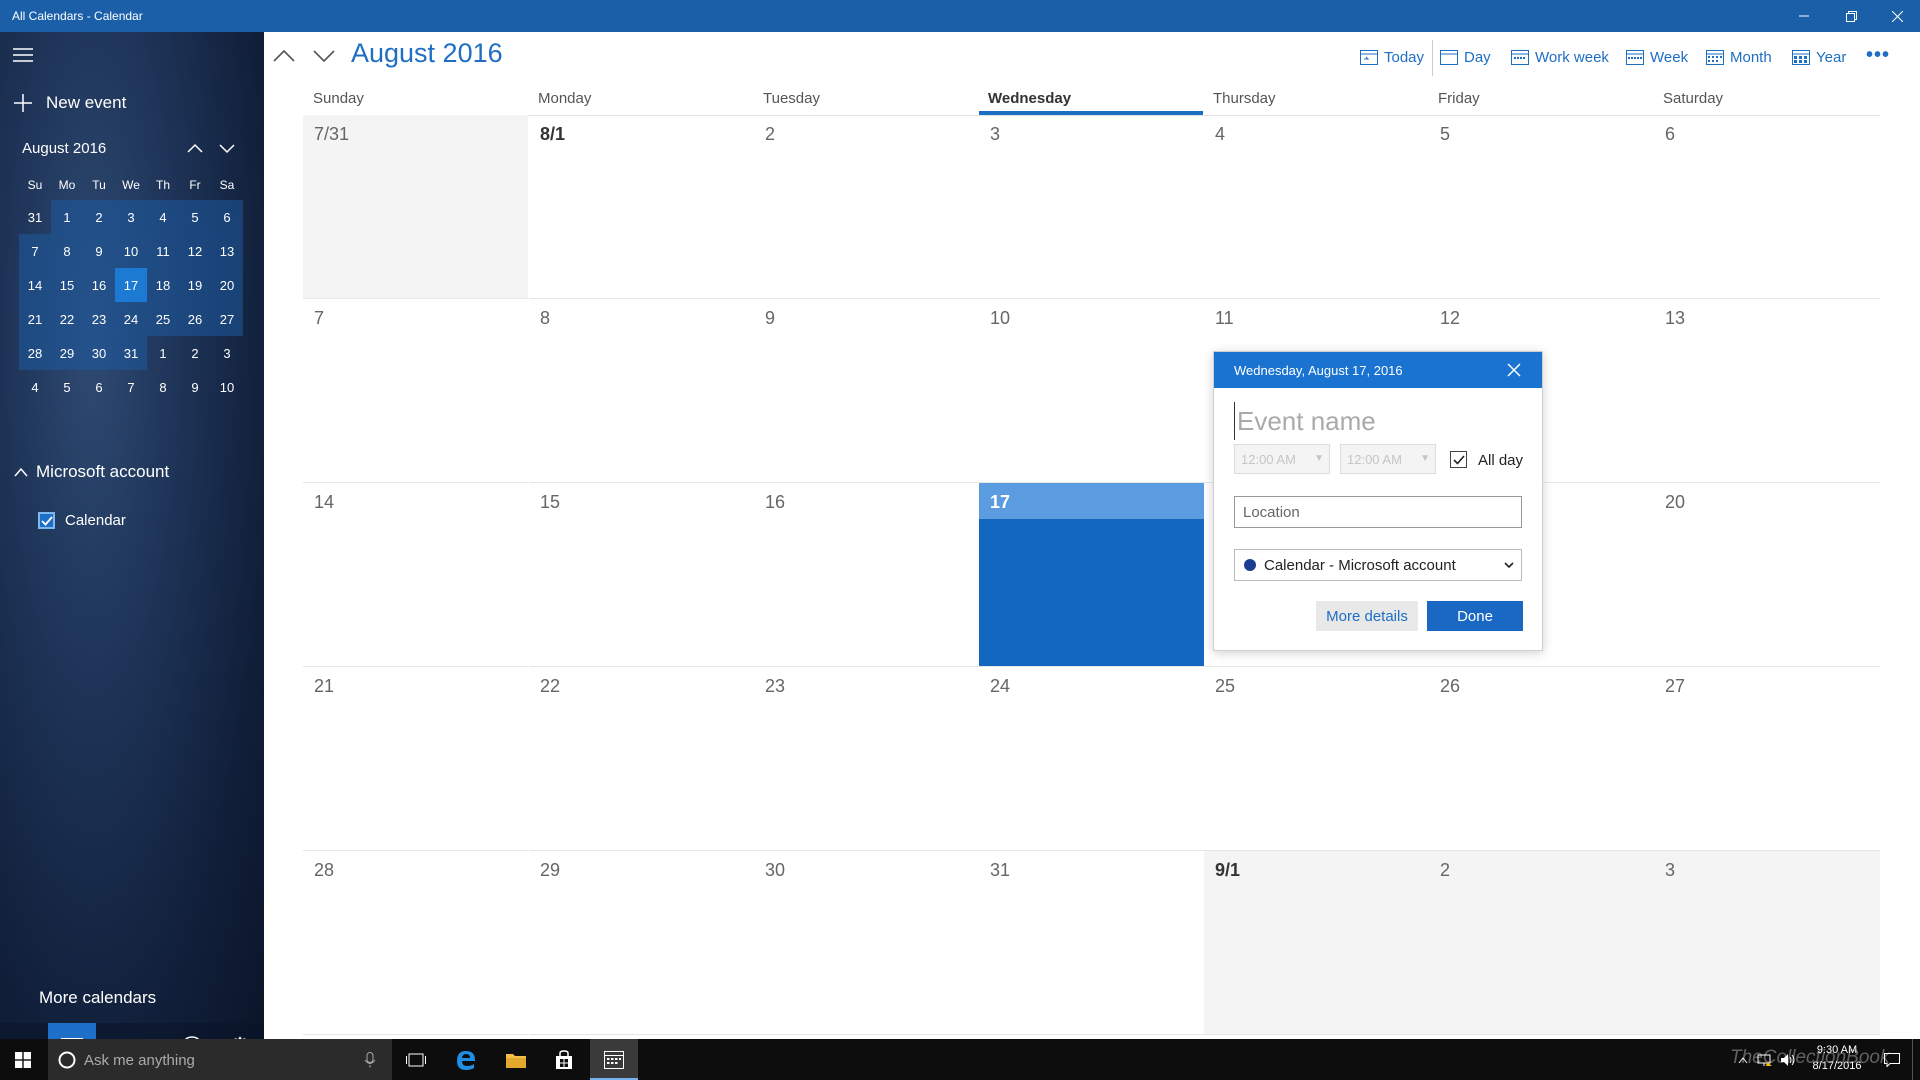 Image resolution: width=1920 pixels, height=1080 pixels. I want to click on file-explorer-button, so click(516, 1059).